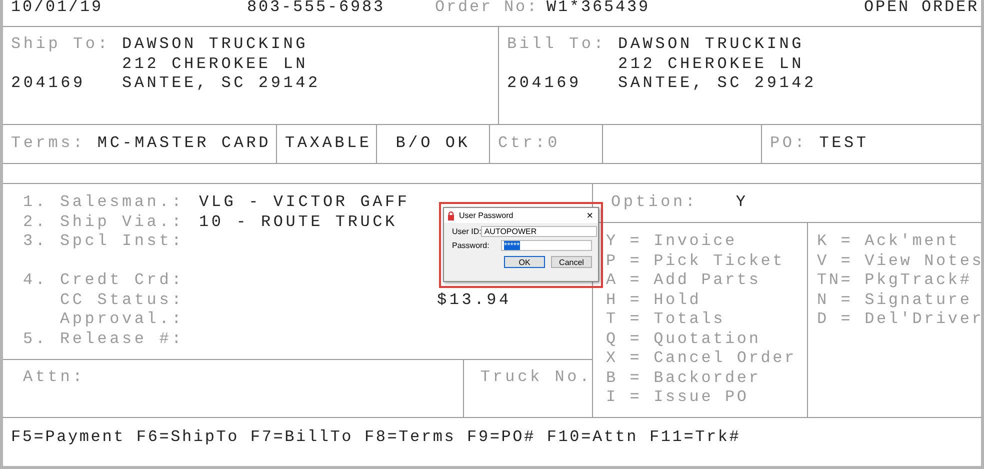 This screenshot has width=984, height=469. What do you see at coordinates (742, 203) in the screenshot?
I see `option-value: Y` at bounding box center [742, 203].